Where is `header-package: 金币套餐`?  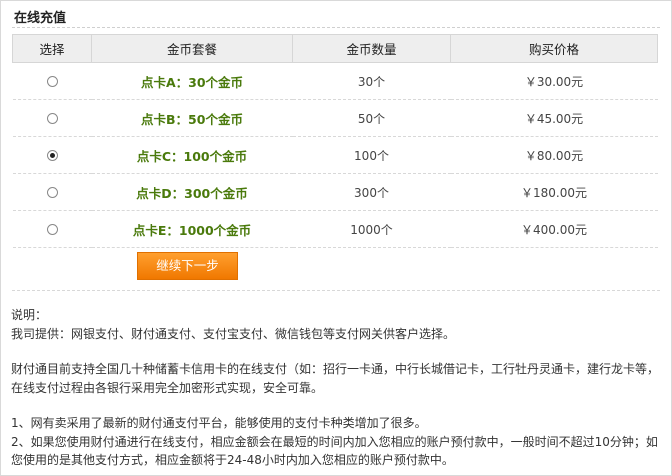
header-package: 金币套餐 is located at coordinates (192, 48).